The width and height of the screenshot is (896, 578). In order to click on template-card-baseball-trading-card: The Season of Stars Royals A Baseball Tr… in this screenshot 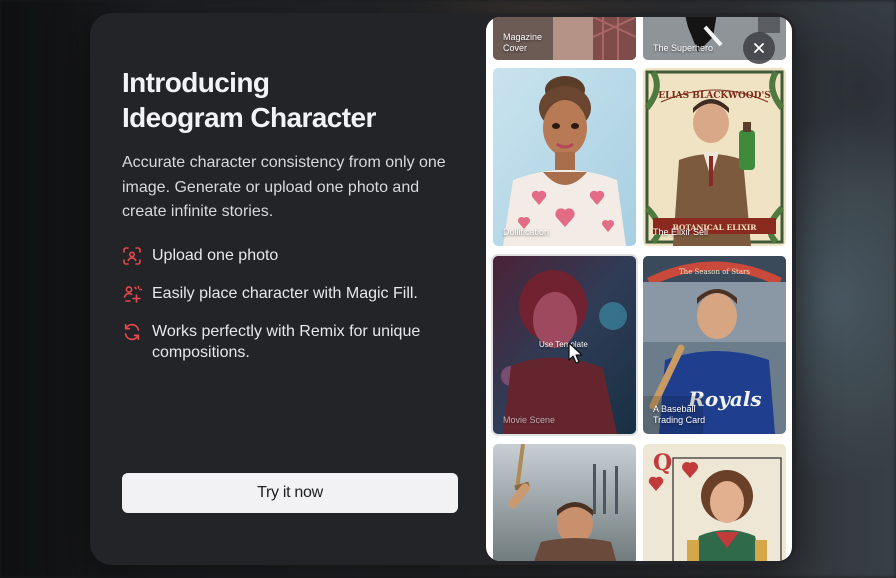, I will do `click(714, 345)`.